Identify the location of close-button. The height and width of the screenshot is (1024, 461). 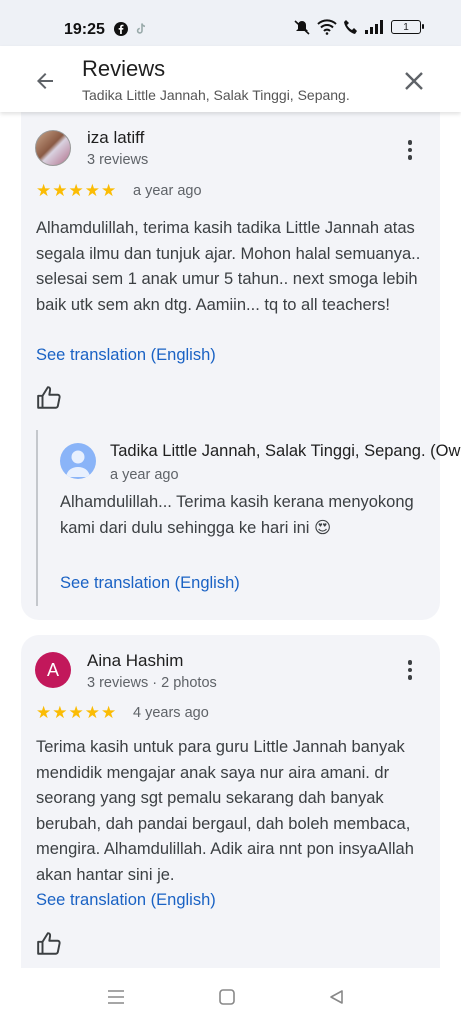
(414, 81).